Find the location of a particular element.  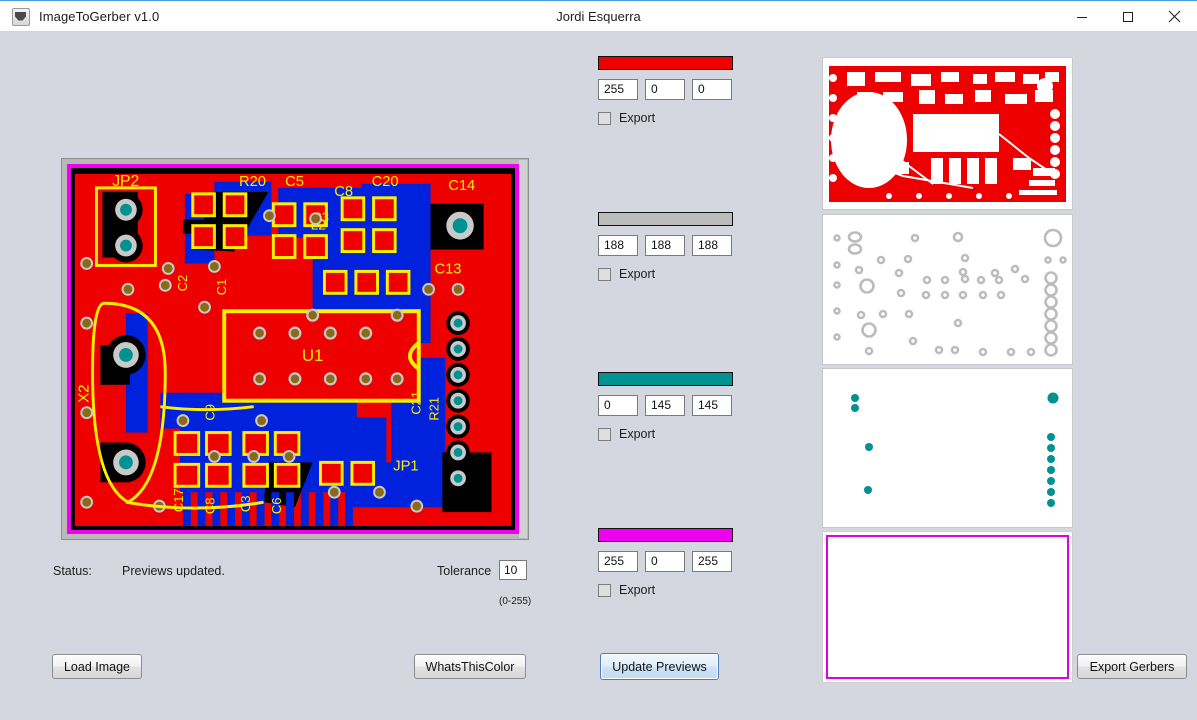

color-group-teal: 0 145 145 Export is located at coordinates (665, 406).